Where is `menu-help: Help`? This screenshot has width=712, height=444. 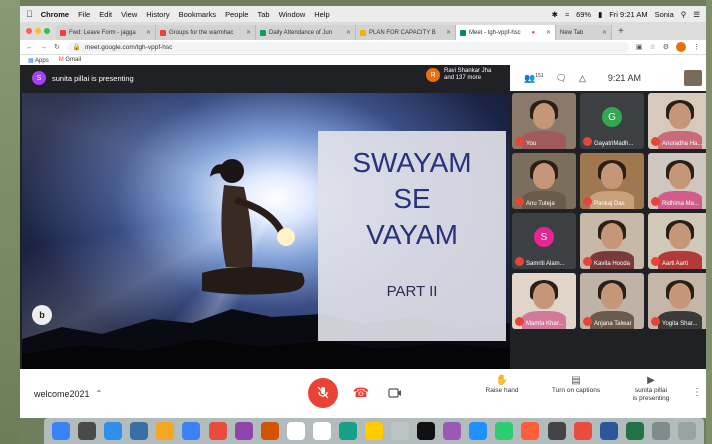 menu-help: Help is located at coordinates (321, 14).